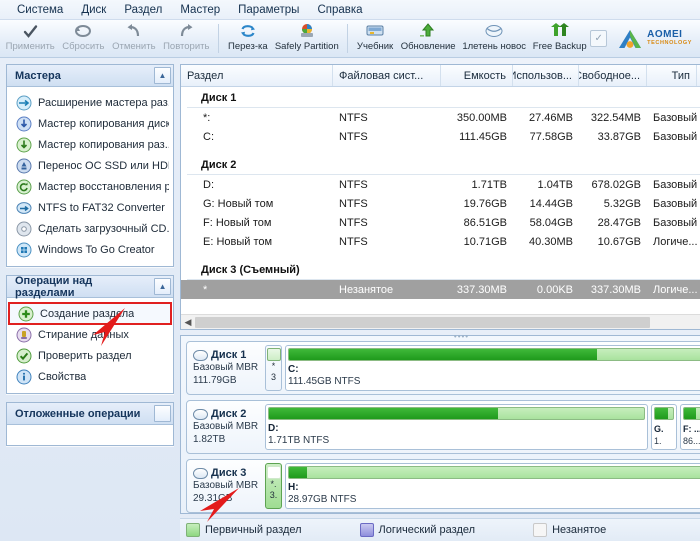 This screenshot has height=541, width=700. I want to click on disk3-unallocated-size: 3., so click(273, 495).